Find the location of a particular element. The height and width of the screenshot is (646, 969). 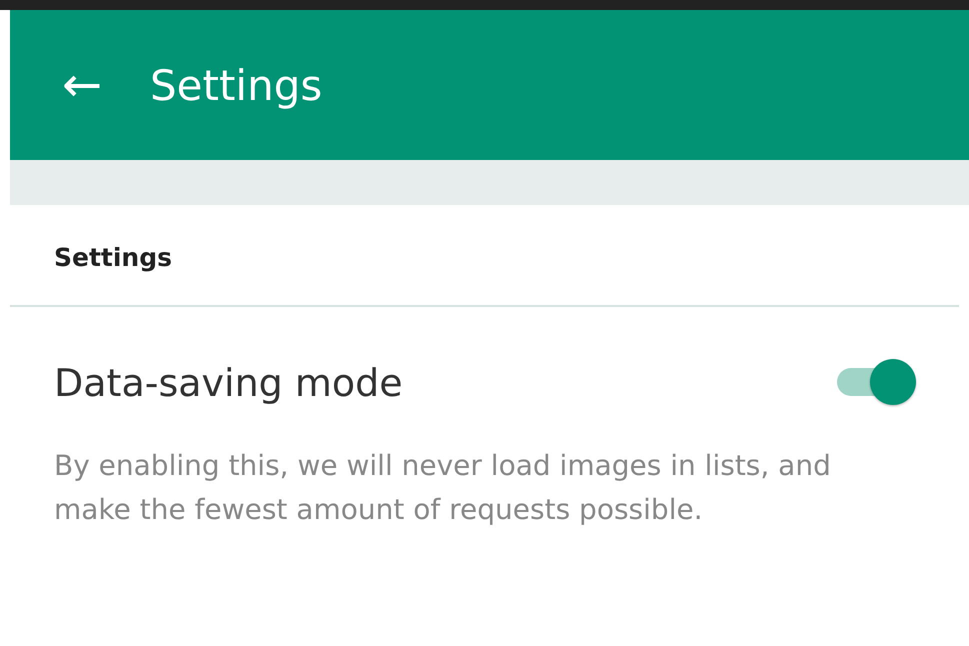

app-bar-title: Settings is located at coordinates (236, 86).